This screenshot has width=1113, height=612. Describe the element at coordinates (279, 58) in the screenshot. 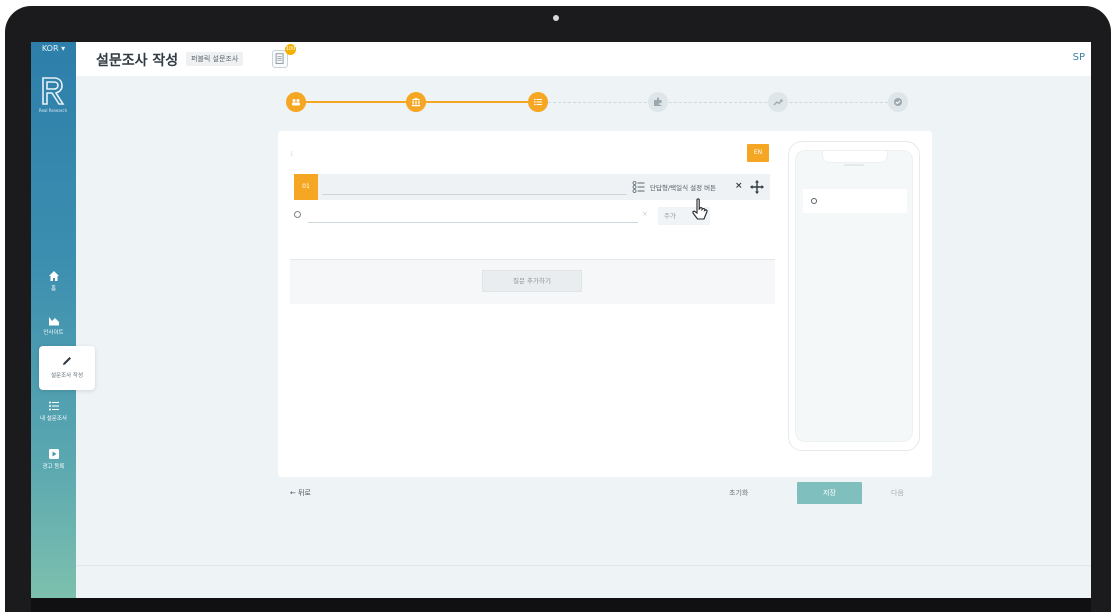

I see `document-icon` at that location.